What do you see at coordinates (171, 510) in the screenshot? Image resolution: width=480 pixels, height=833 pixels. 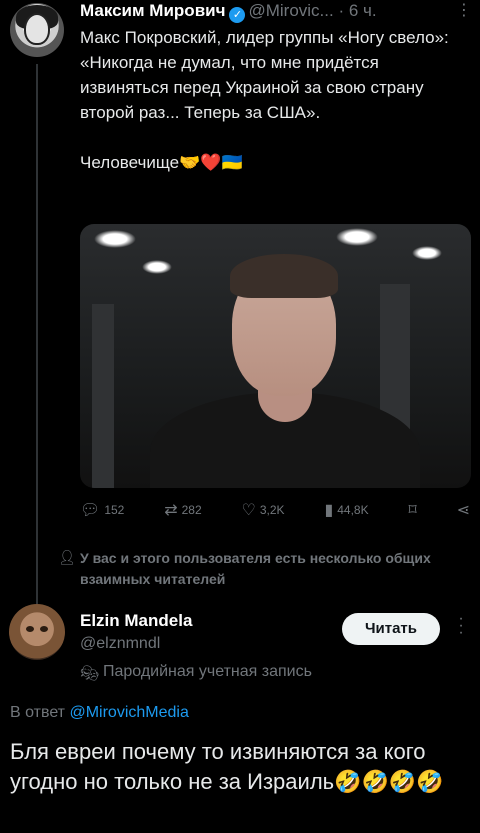 I see `repost-icon: ⇄` at bounding box center [171, 510].